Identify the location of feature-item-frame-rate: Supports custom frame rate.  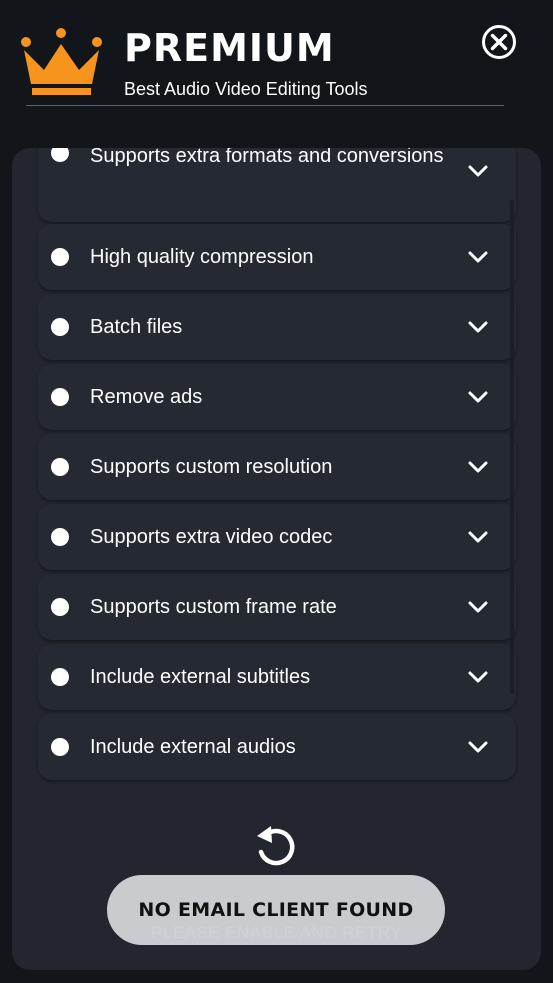
(277, 607).